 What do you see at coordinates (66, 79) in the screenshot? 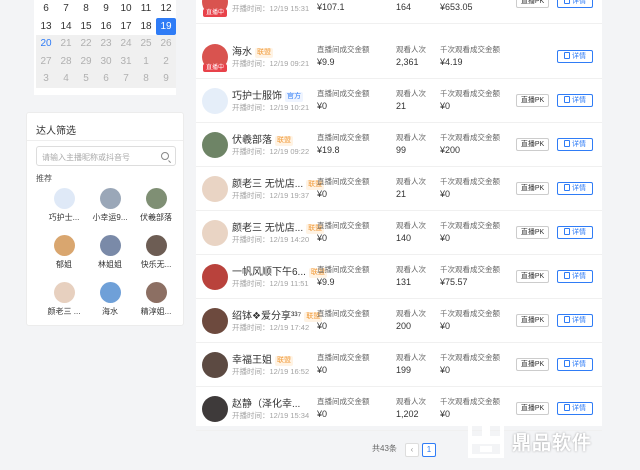
I see `calendar-day: 4` at bounding box center [66, 79].